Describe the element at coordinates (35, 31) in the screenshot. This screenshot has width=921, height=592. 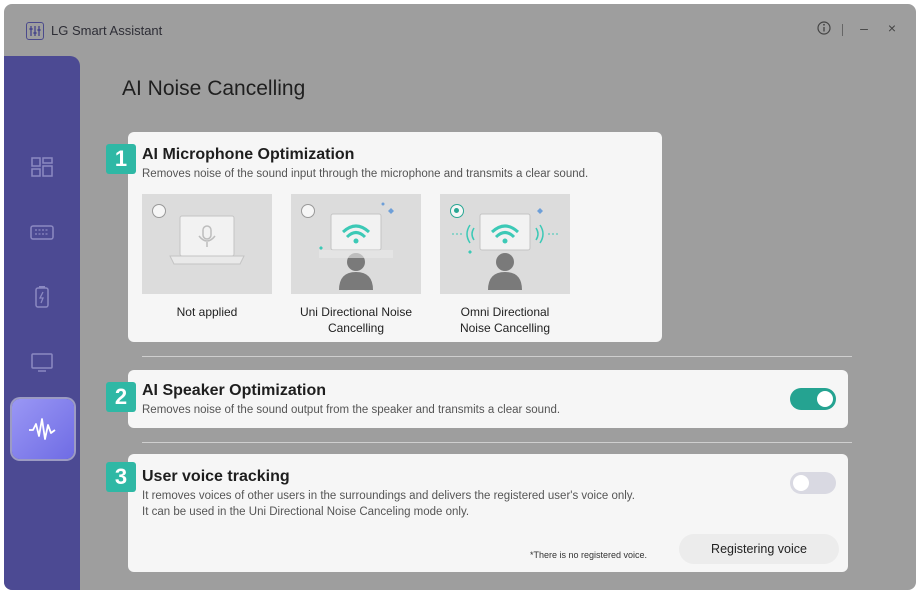
I see `app-logo-icon` at that location.